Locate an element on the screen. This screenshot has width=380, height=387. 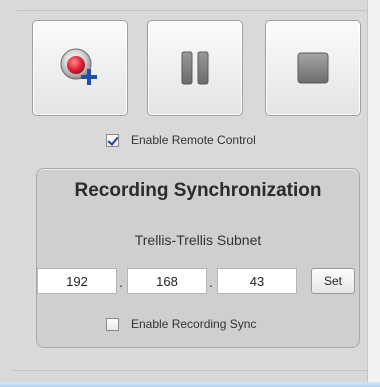
ip-octet-2-field is located at coordinates (167, 281).